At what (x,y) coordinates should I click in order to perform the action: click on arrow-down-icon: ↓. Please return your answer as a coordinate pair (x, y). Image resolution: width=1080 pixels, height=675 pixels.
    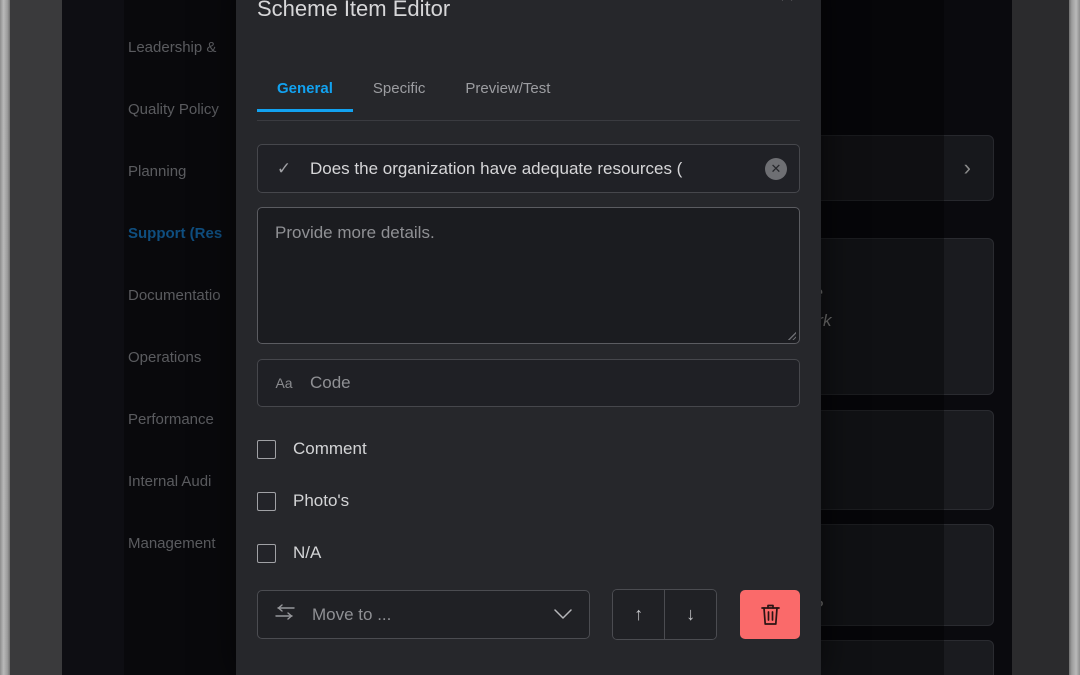
    Looking at the image, I should click on (691, 614).